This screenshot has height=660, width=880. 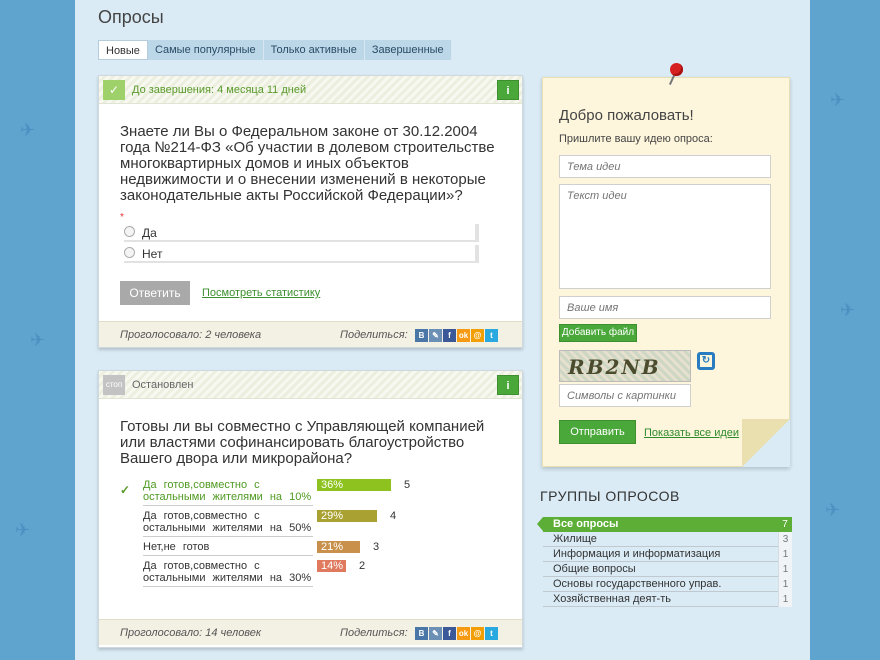 I want to click on tab-popular: Самые популярные, so click(x=205, y=50).